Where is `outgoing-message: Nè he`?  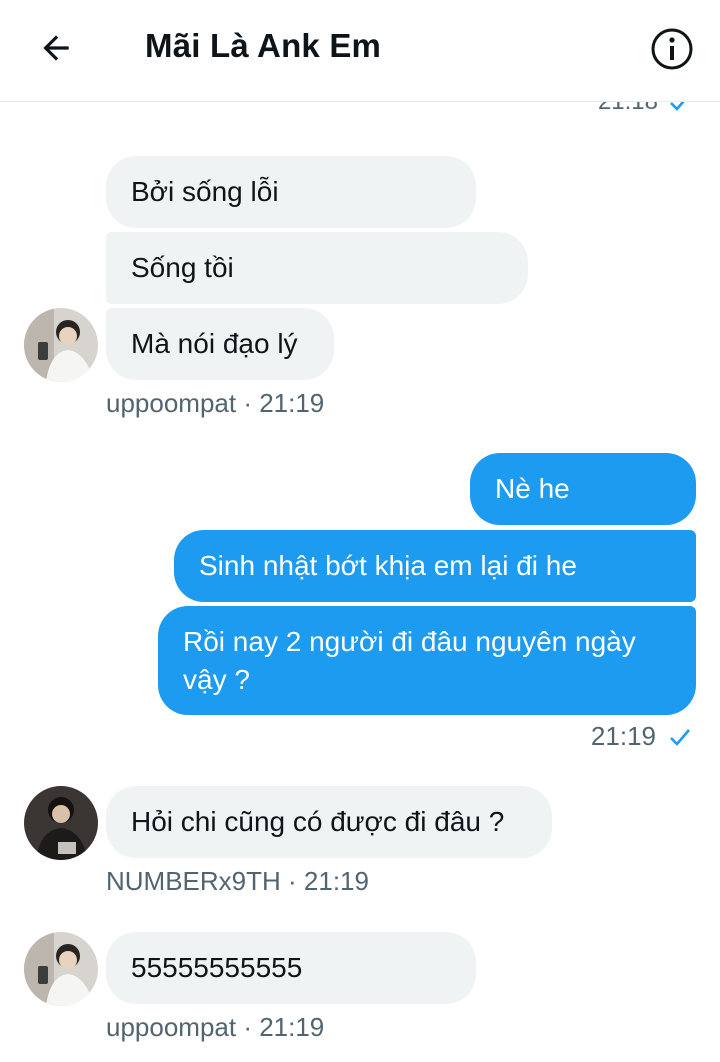
outgoing-message: Nè he is located at coordinates (583, 489).